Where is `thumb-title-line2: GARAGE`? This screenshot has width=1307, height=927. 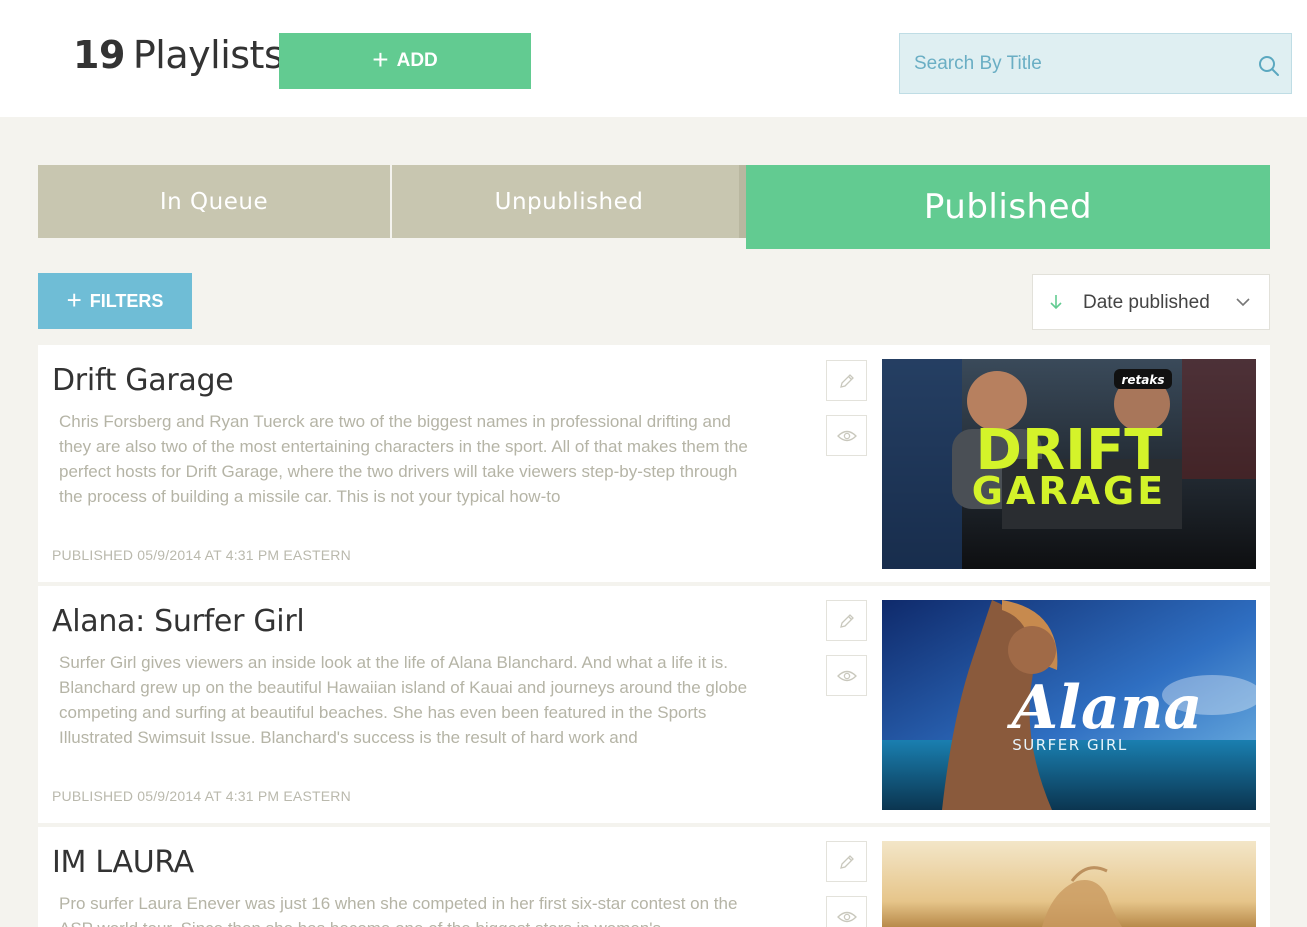
thumb-title-line2: GARAGE is located at coordinates (1069, 491).